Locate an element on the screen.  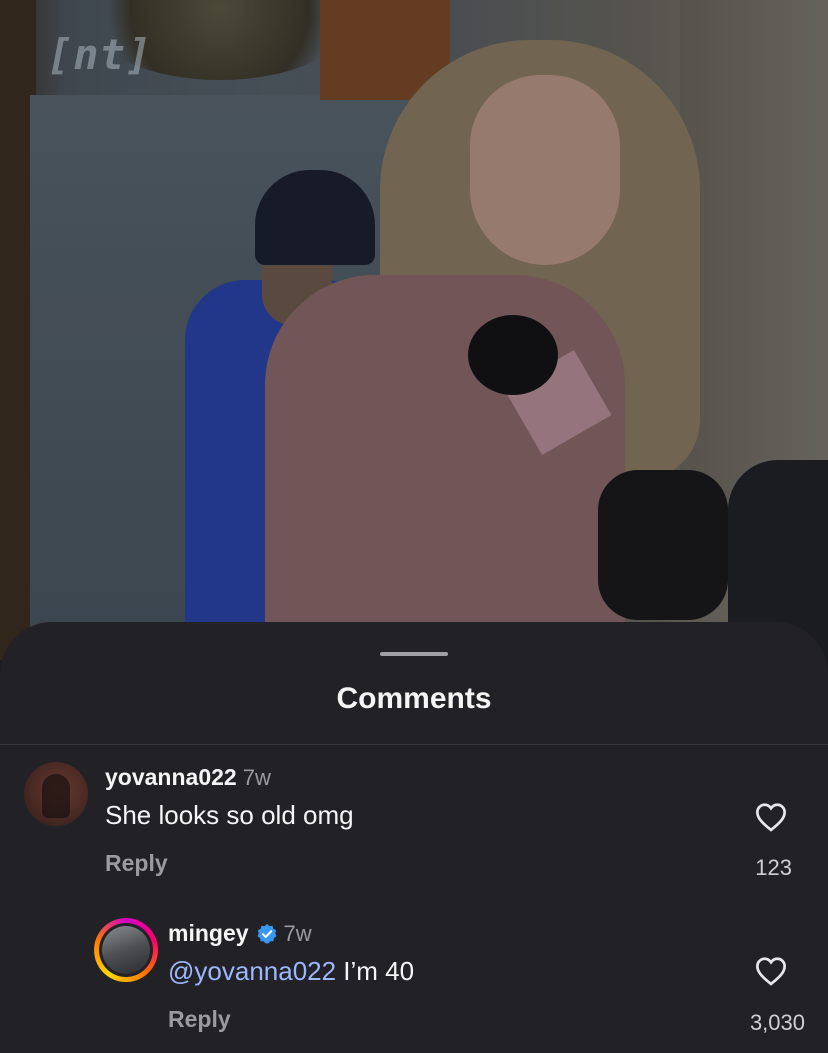
avatar-image is located at coordinates (126, 950).